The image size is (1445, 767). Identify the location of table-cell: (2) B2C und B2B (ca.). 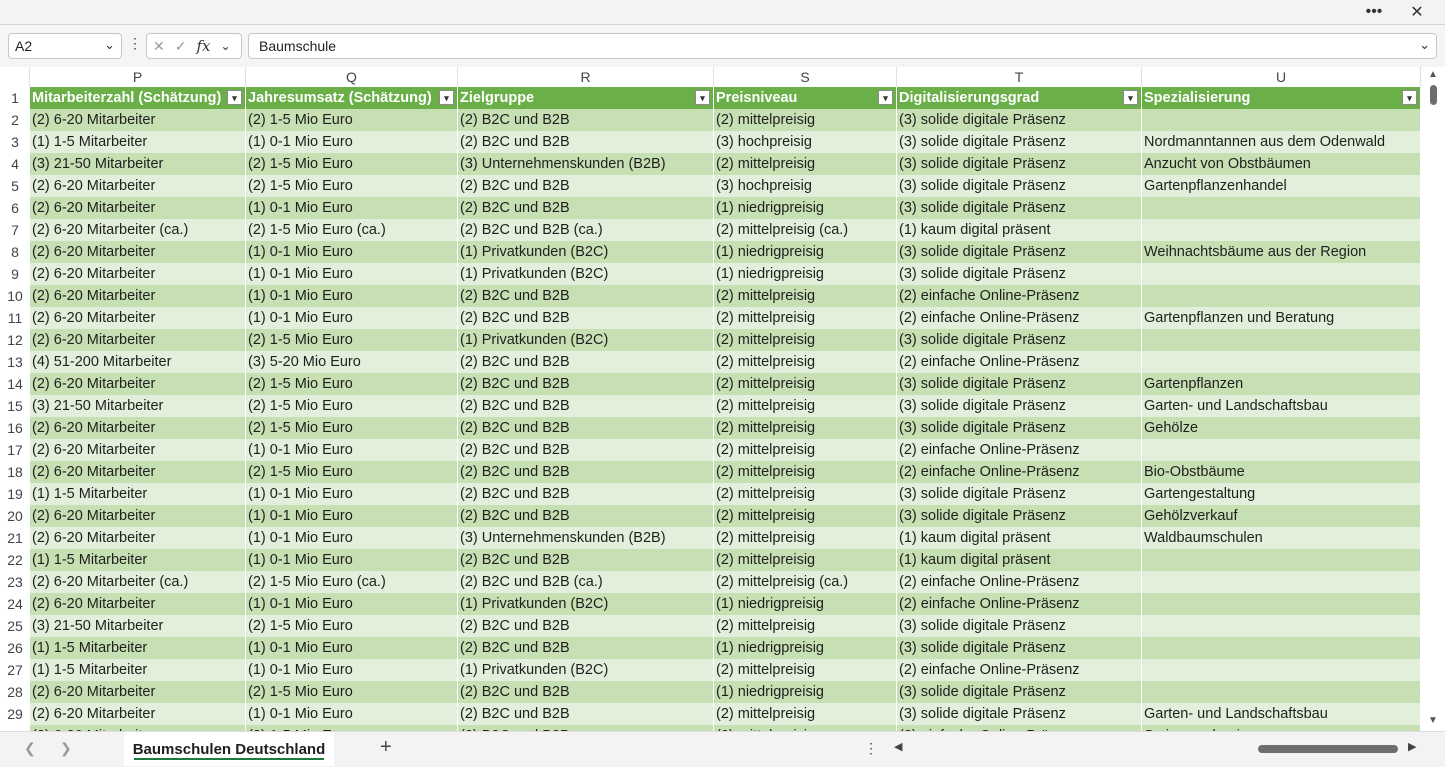
(586, 230).